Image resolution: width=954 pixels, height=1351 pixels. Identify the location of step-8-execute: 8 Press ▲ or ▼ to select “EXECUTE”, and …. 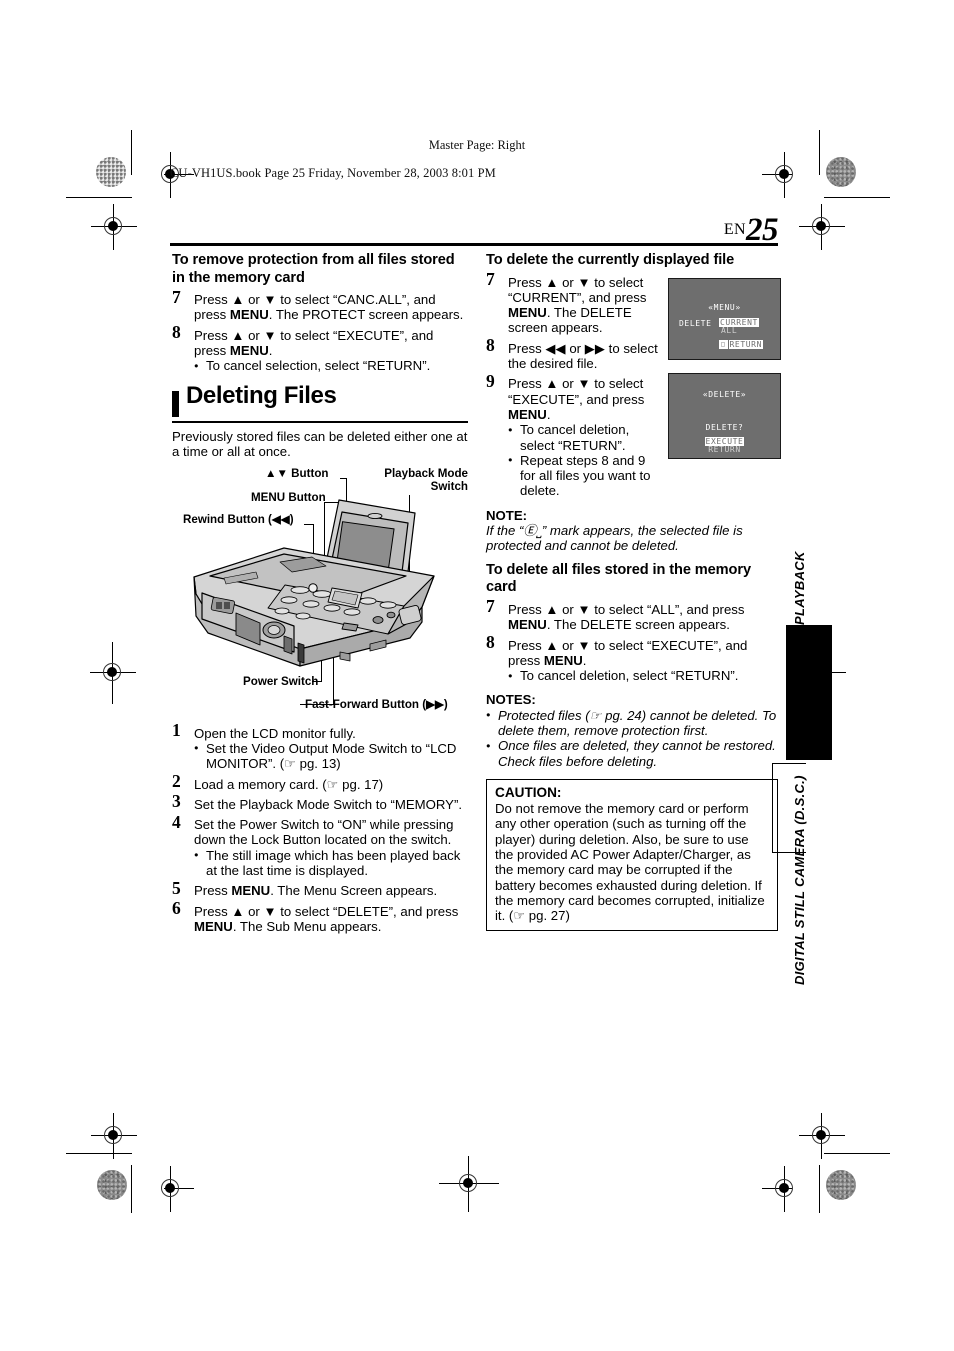
(320, 348).